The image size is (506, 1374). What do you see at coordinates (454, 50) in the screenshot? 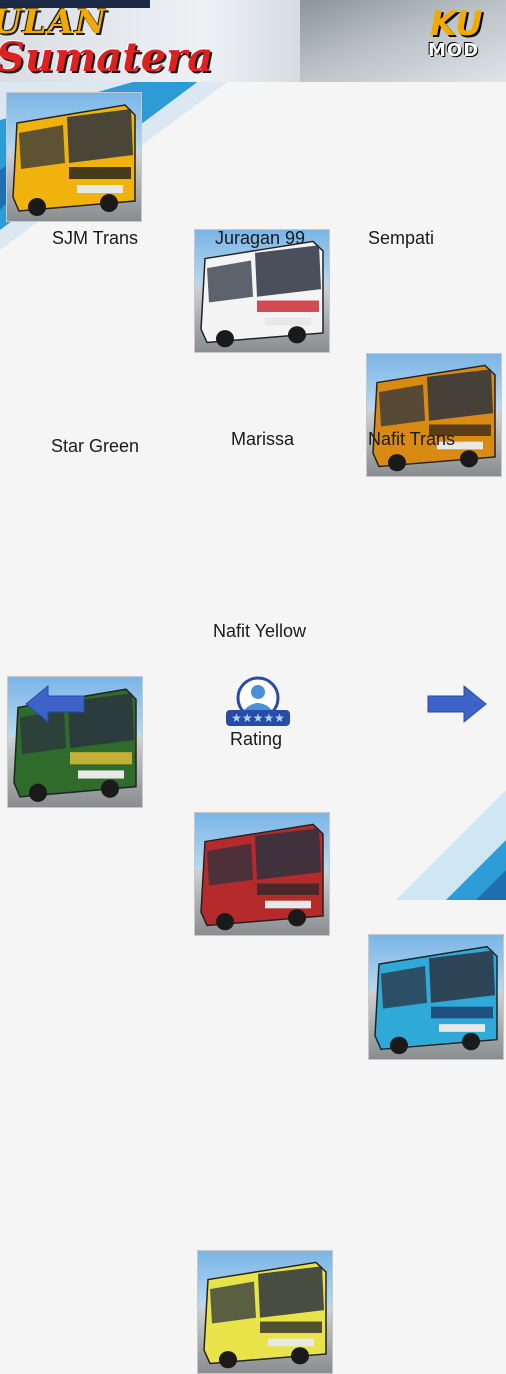
I see `brand-logo-bottom: MOD` at bounding box center [454, 50].